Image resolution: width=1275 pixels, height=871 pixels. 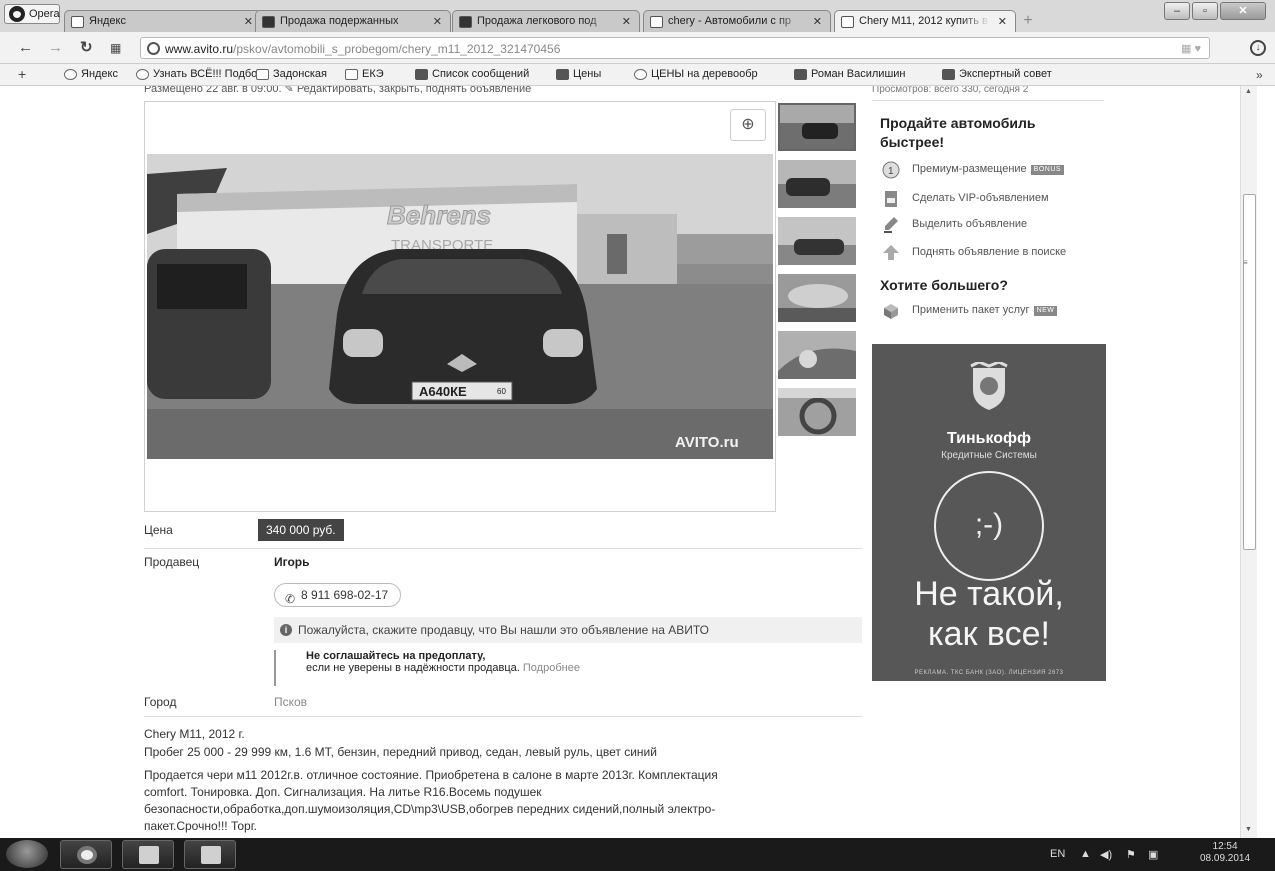 I want to click on scrollbar-thumb, so click(x=1249, y=372).